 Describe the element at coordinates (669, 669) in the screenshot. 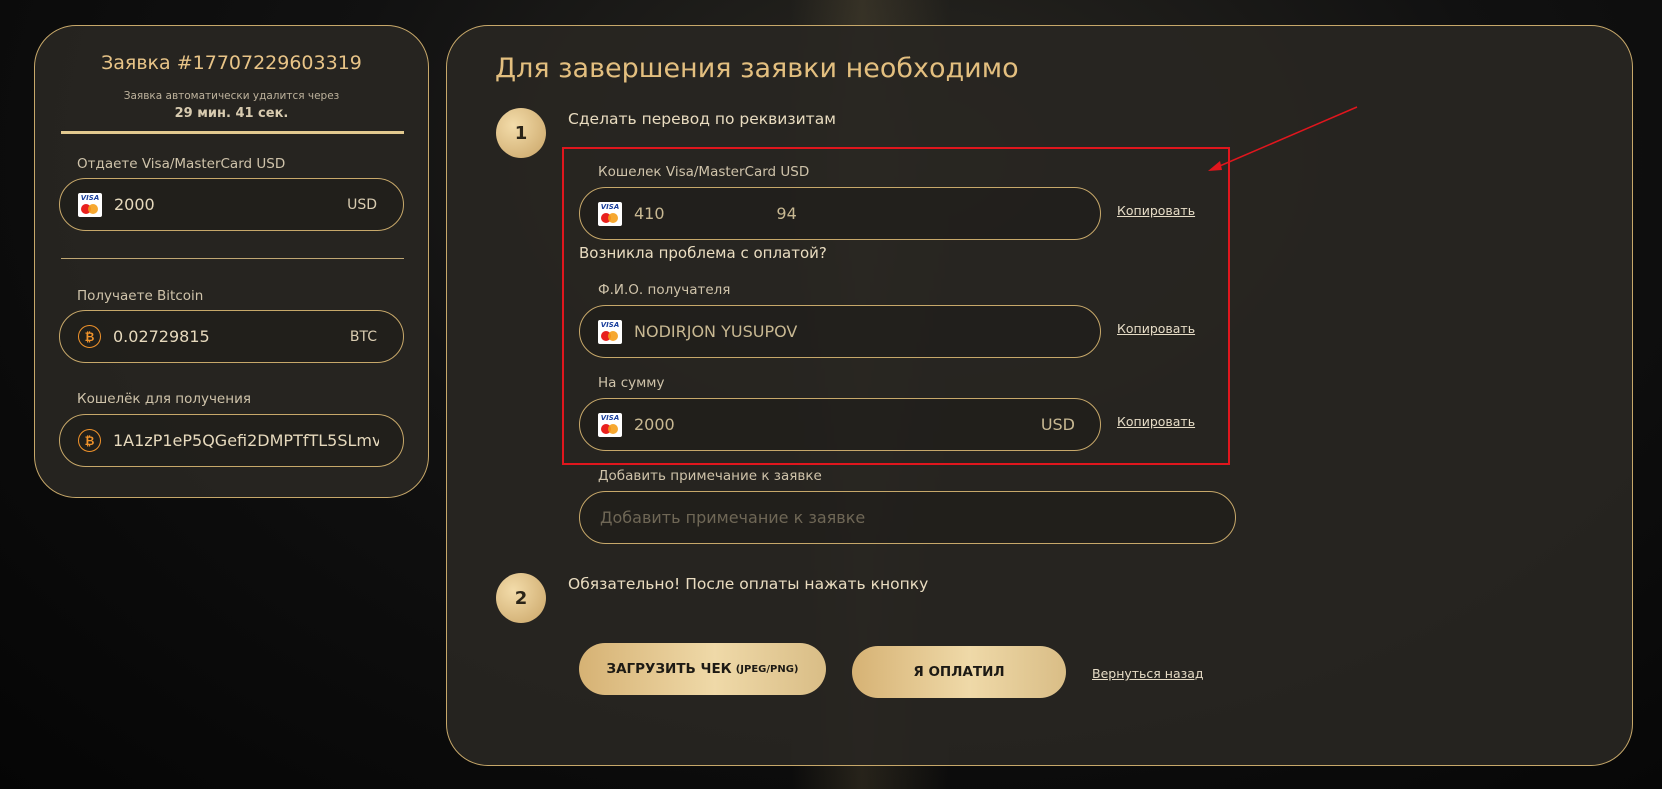

I see `upload-receipt-label: ЗАГРУЗИТЬ ЧЕК` at that location.